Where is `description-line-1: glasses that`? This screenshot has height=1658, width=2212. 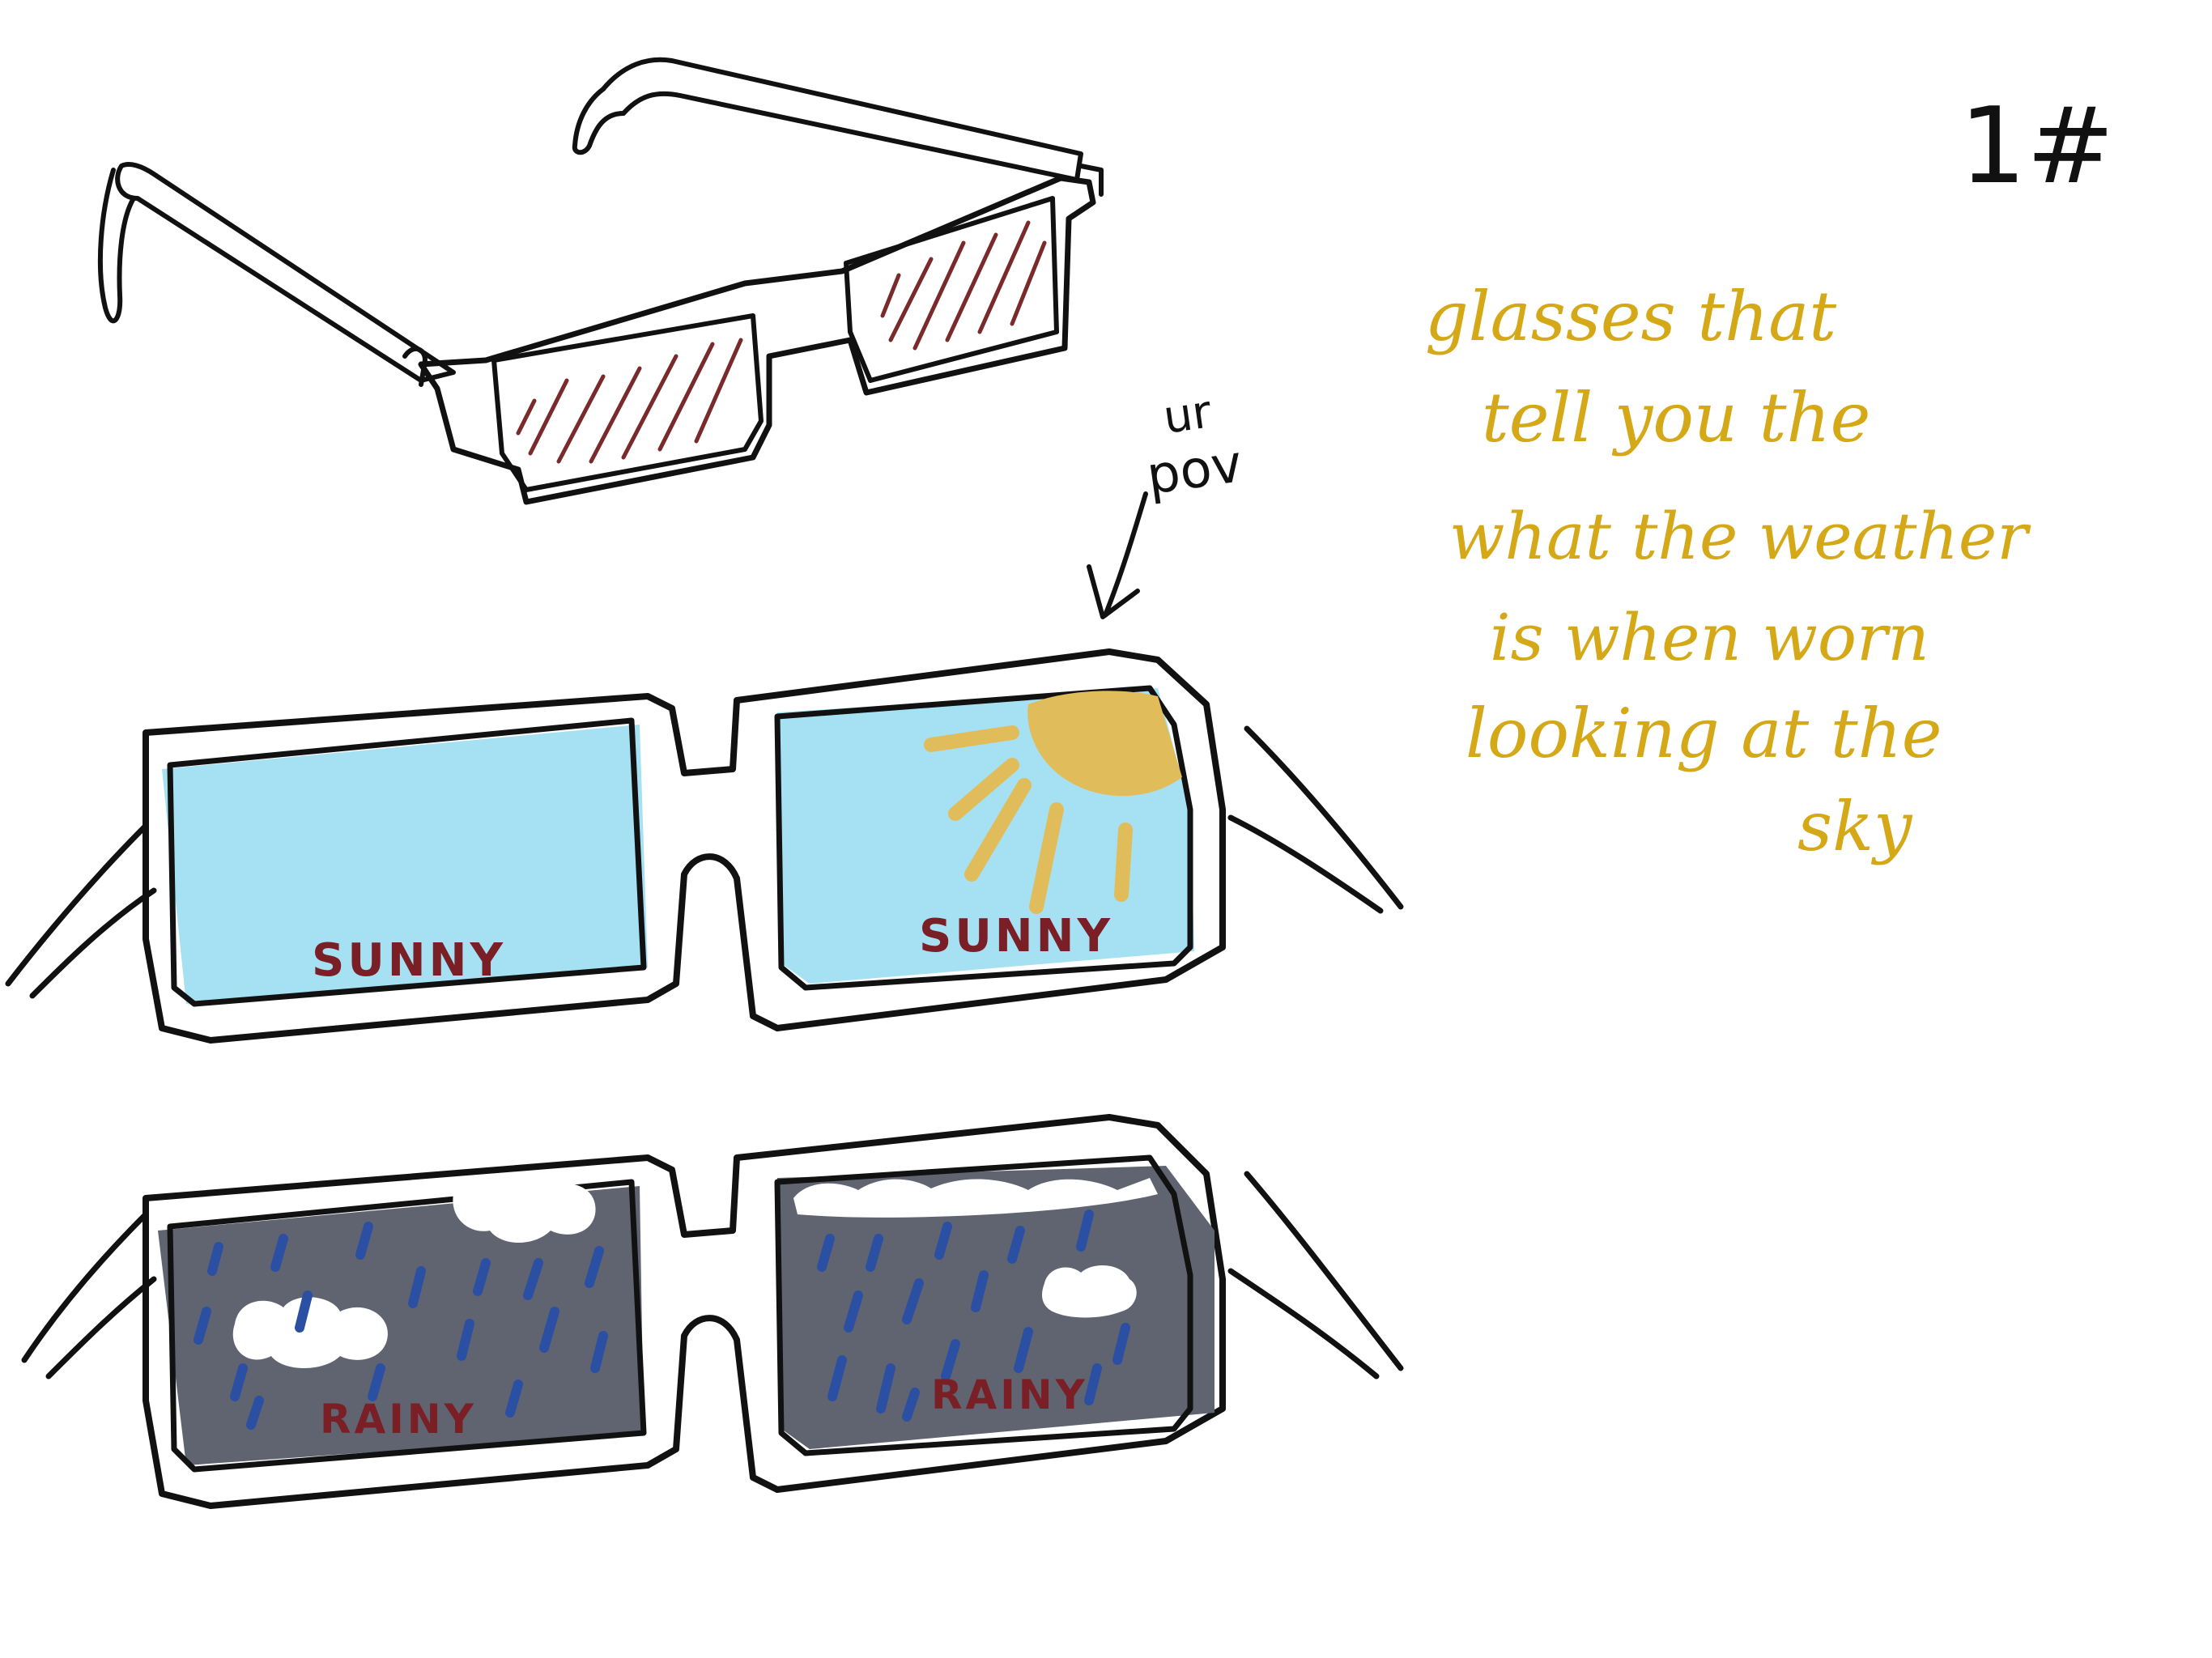
description-line-1: glasses that is located at coordinates (1631, 316).